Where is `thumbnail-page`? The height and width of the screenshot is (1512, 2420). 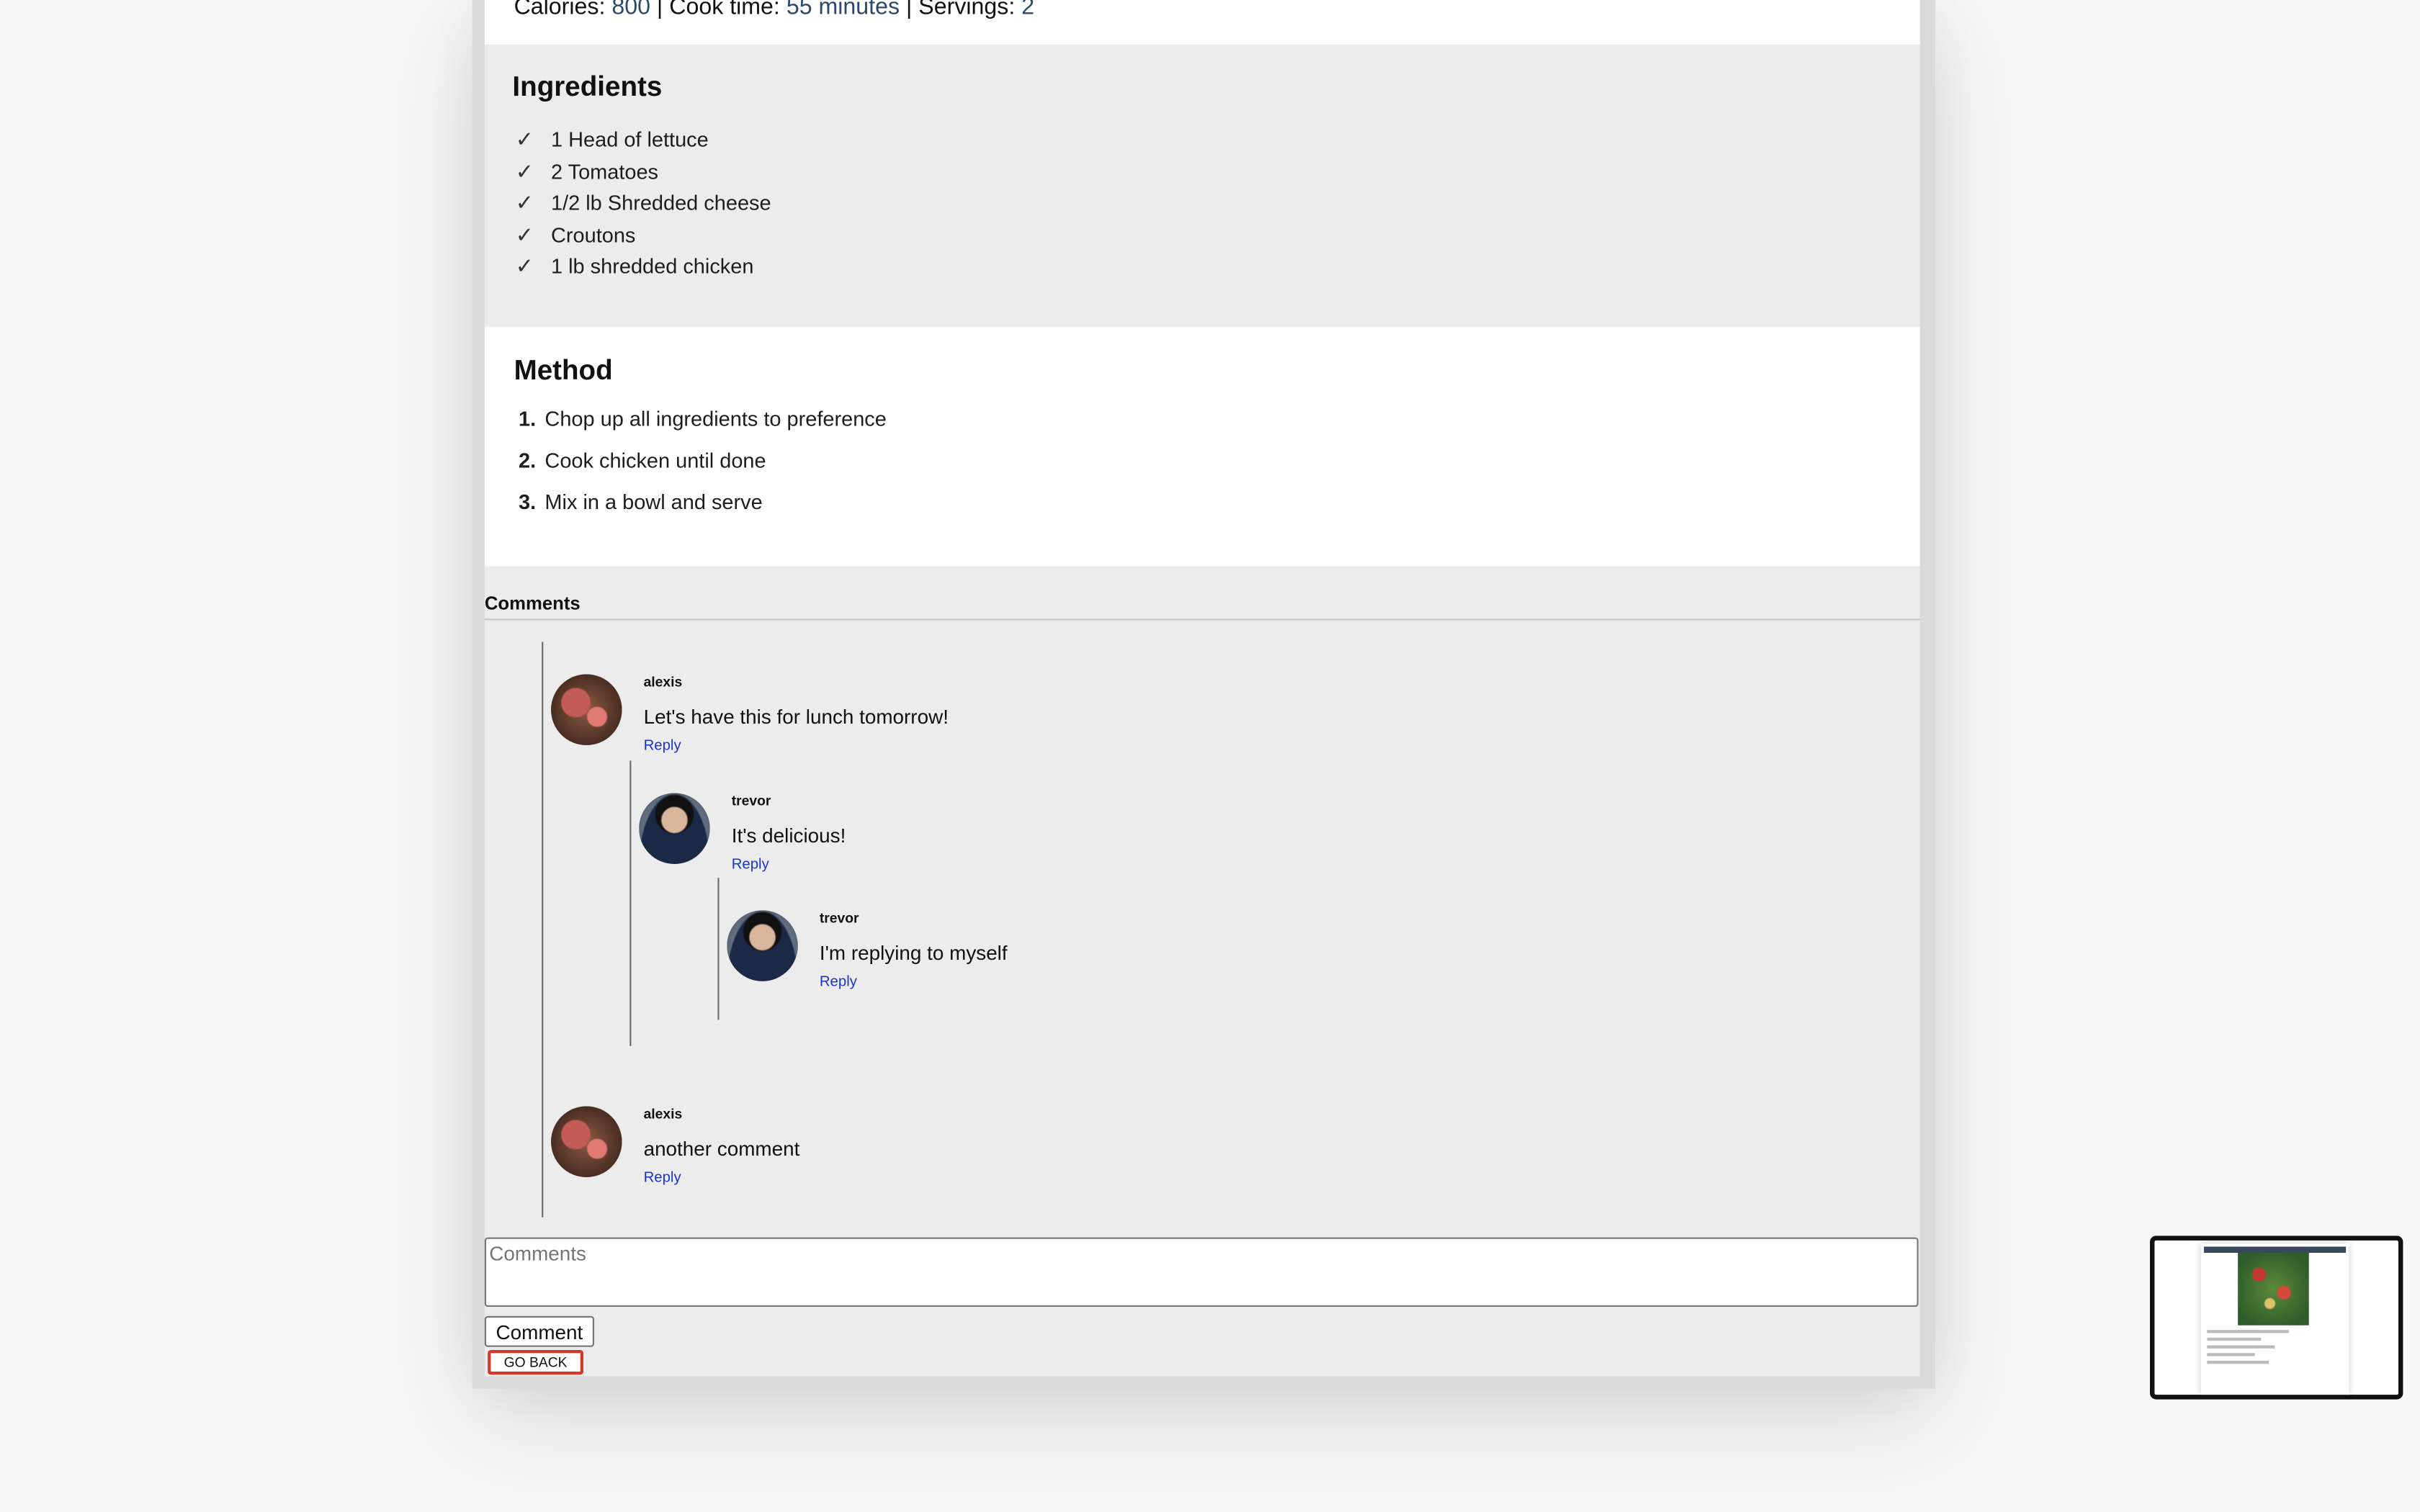 thumbnail-page is located at coordinates (2274, 1319).